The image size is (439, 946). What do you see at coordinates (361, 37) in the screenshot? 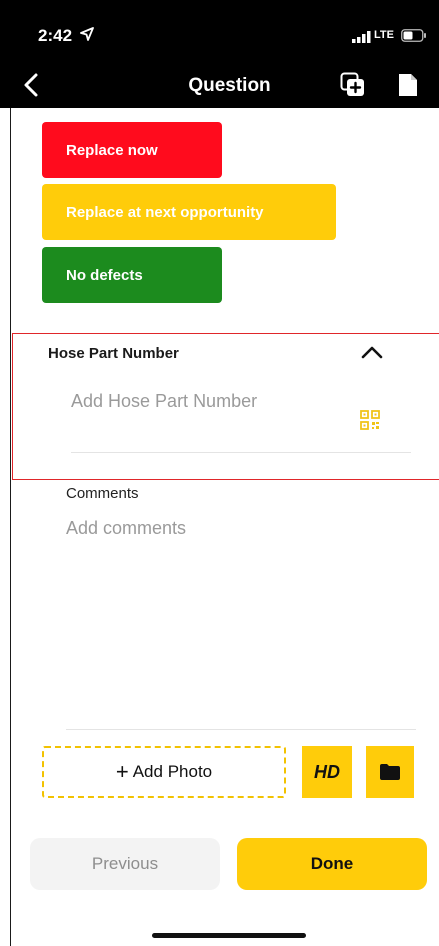
I see `signal-bars-icon` at bounding box center [361, 37].